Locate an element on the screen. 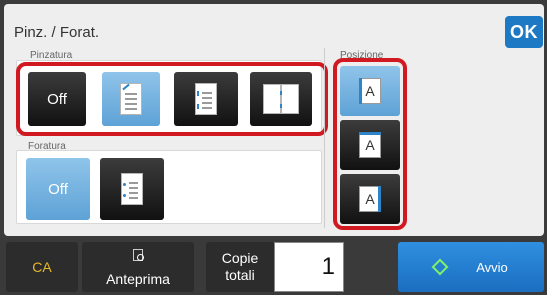 Image resolution: width=547 pixels, height=295 pixels. start-label: Avvio is located at coordinates (492, 267).